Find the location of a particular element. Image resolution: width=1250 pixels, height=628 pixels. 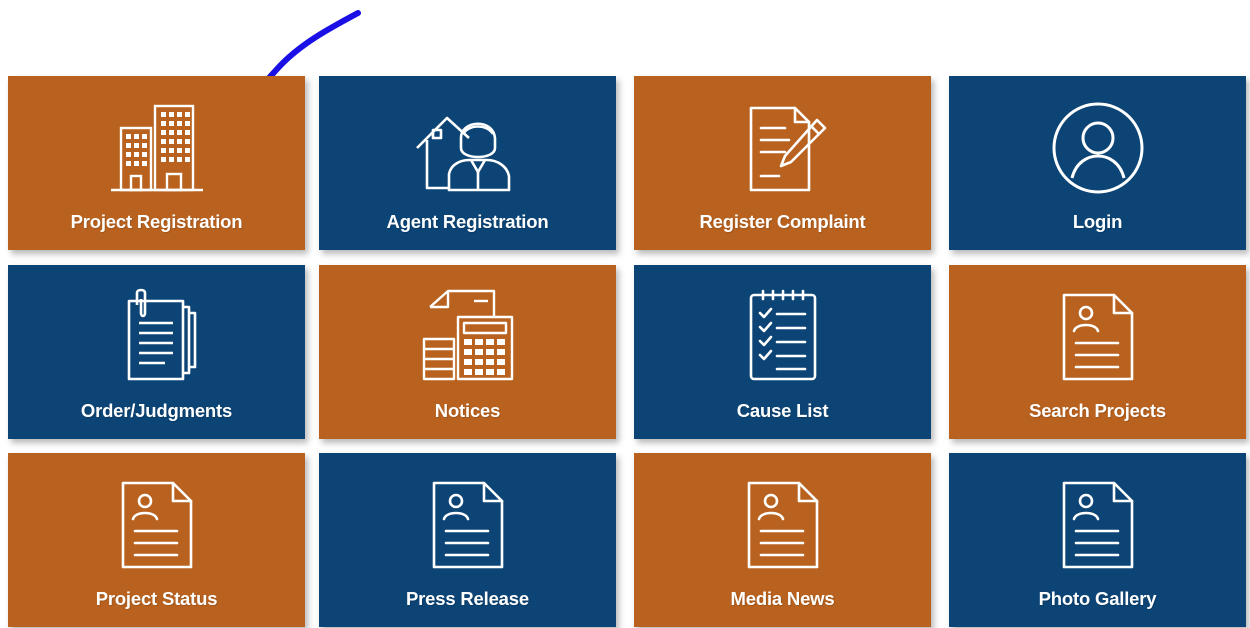

buildings-icon is located at coordinates (156, 148).